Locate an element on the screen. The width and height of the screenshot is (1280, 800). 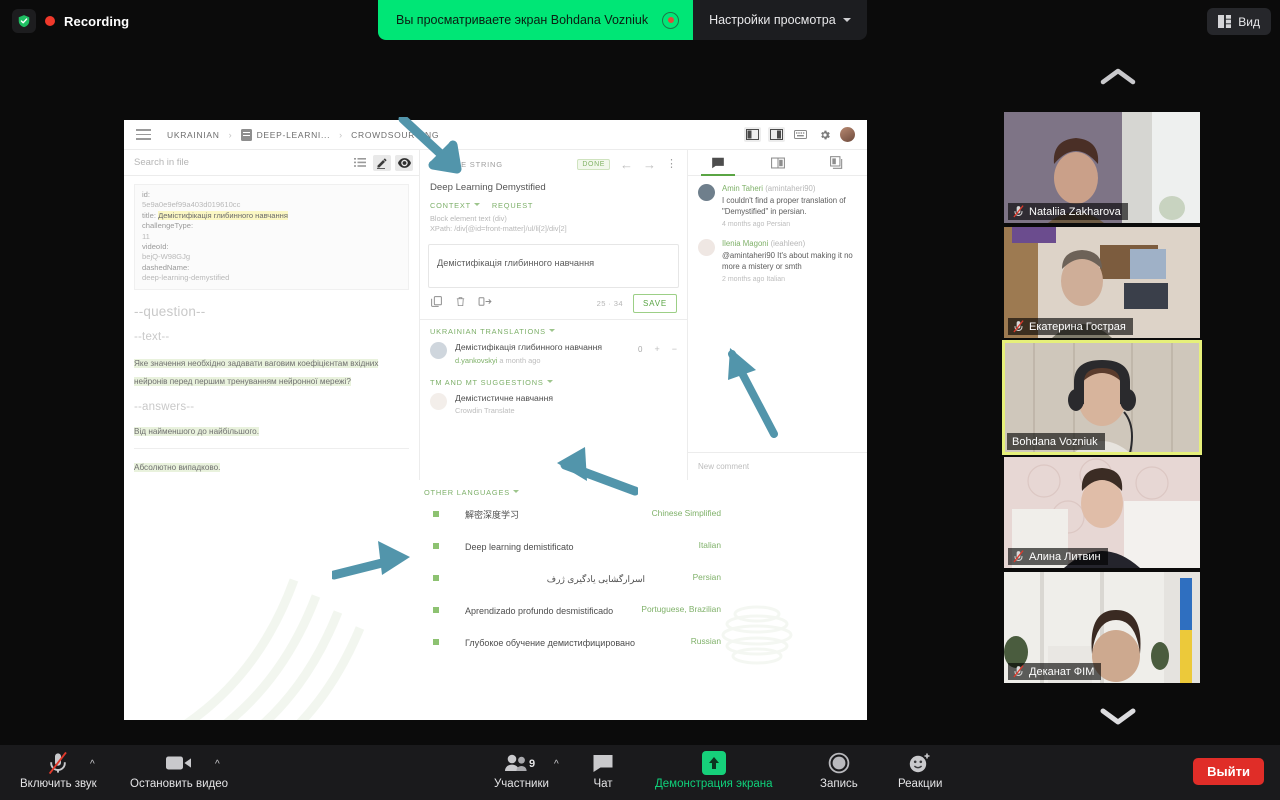
participant-tile-active: Bohdana Vozniuk is located at coordinates (1102, 397).